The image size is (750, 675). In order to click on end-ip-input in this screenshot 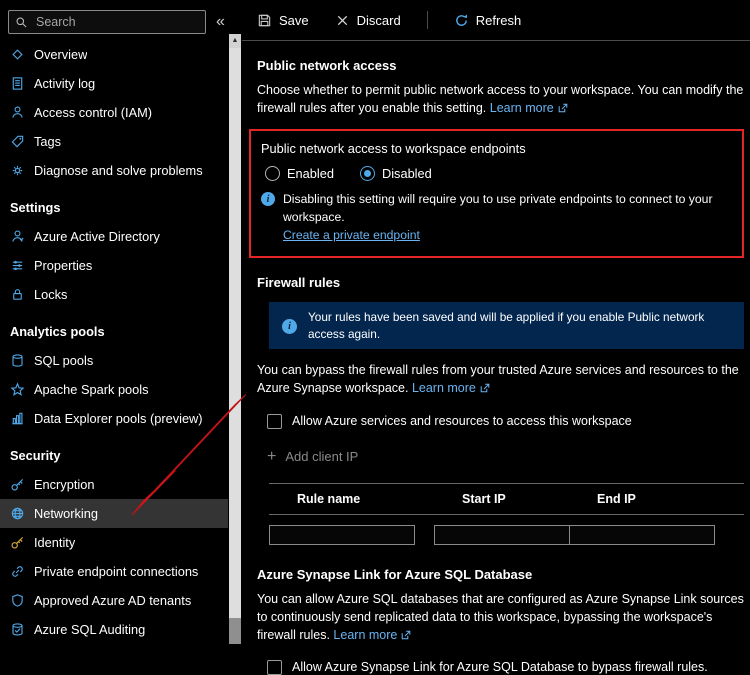, I will do `click(642, 534)`.